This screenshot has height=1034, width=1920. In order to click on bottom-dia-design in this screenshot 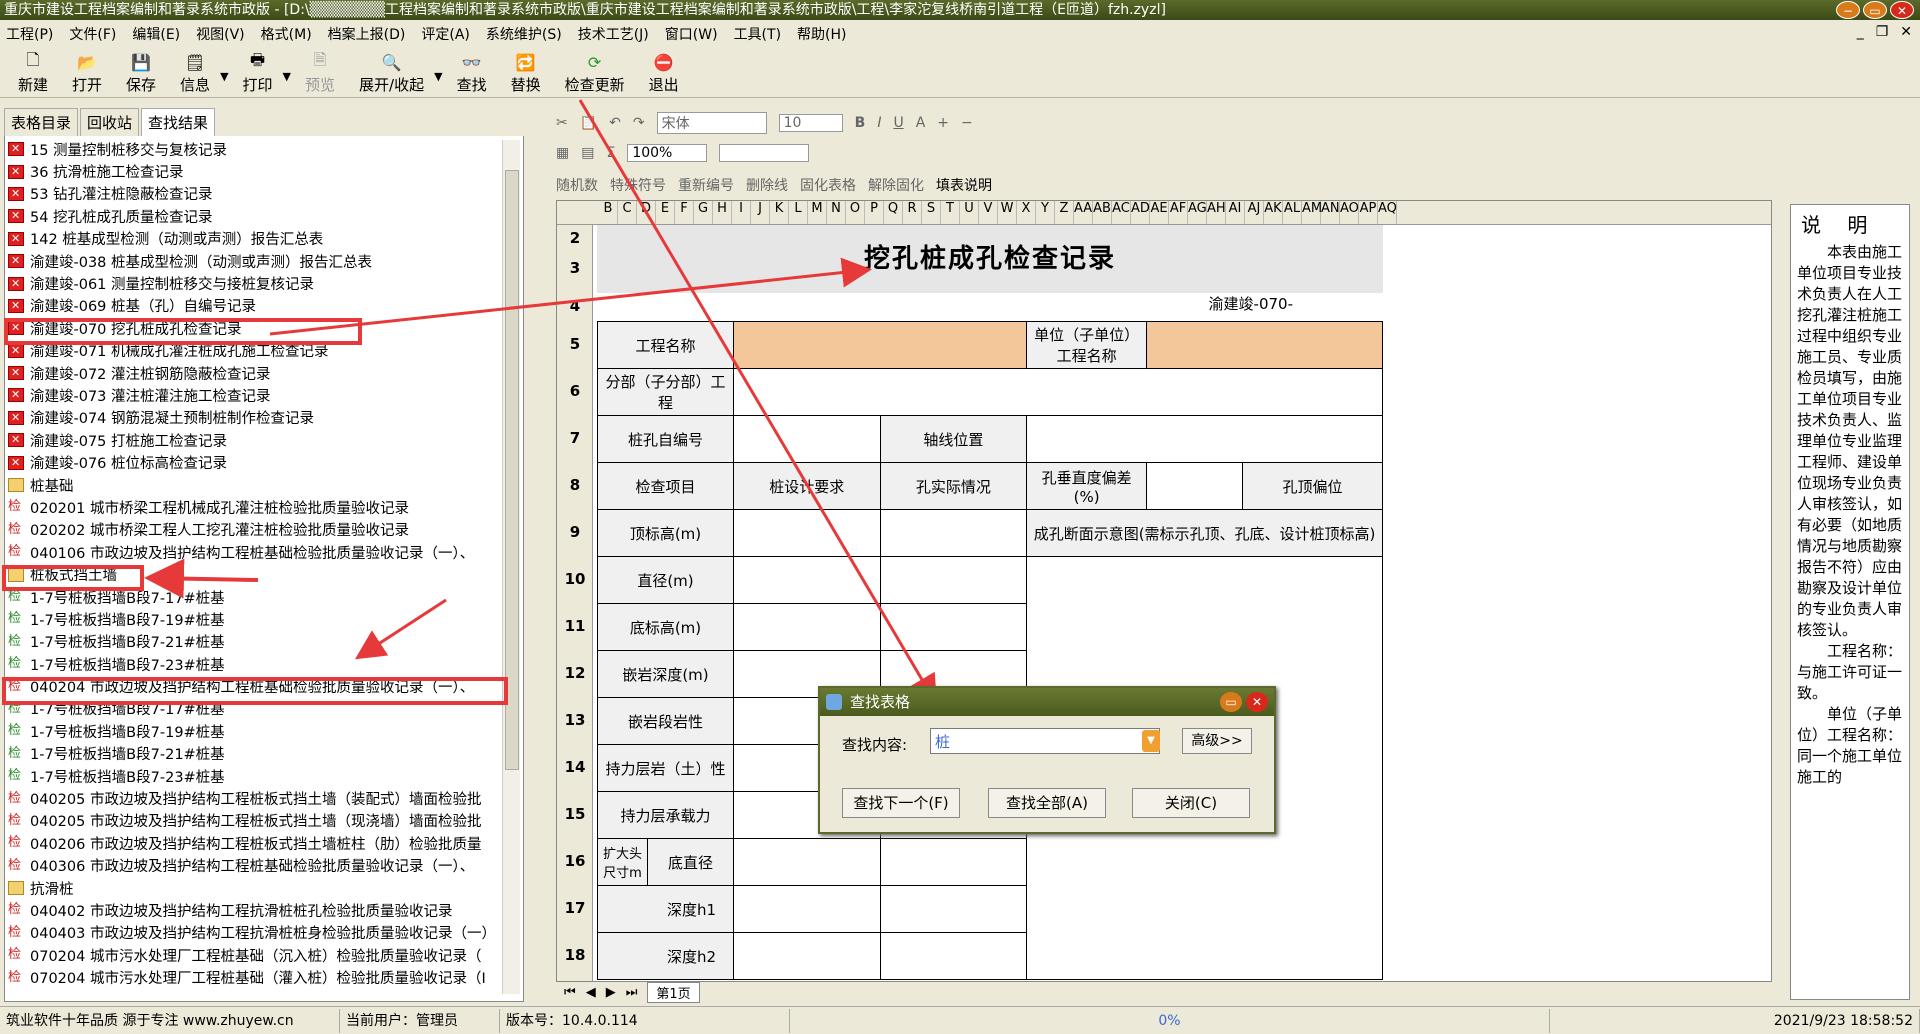, I will do `click(807, 862)`.